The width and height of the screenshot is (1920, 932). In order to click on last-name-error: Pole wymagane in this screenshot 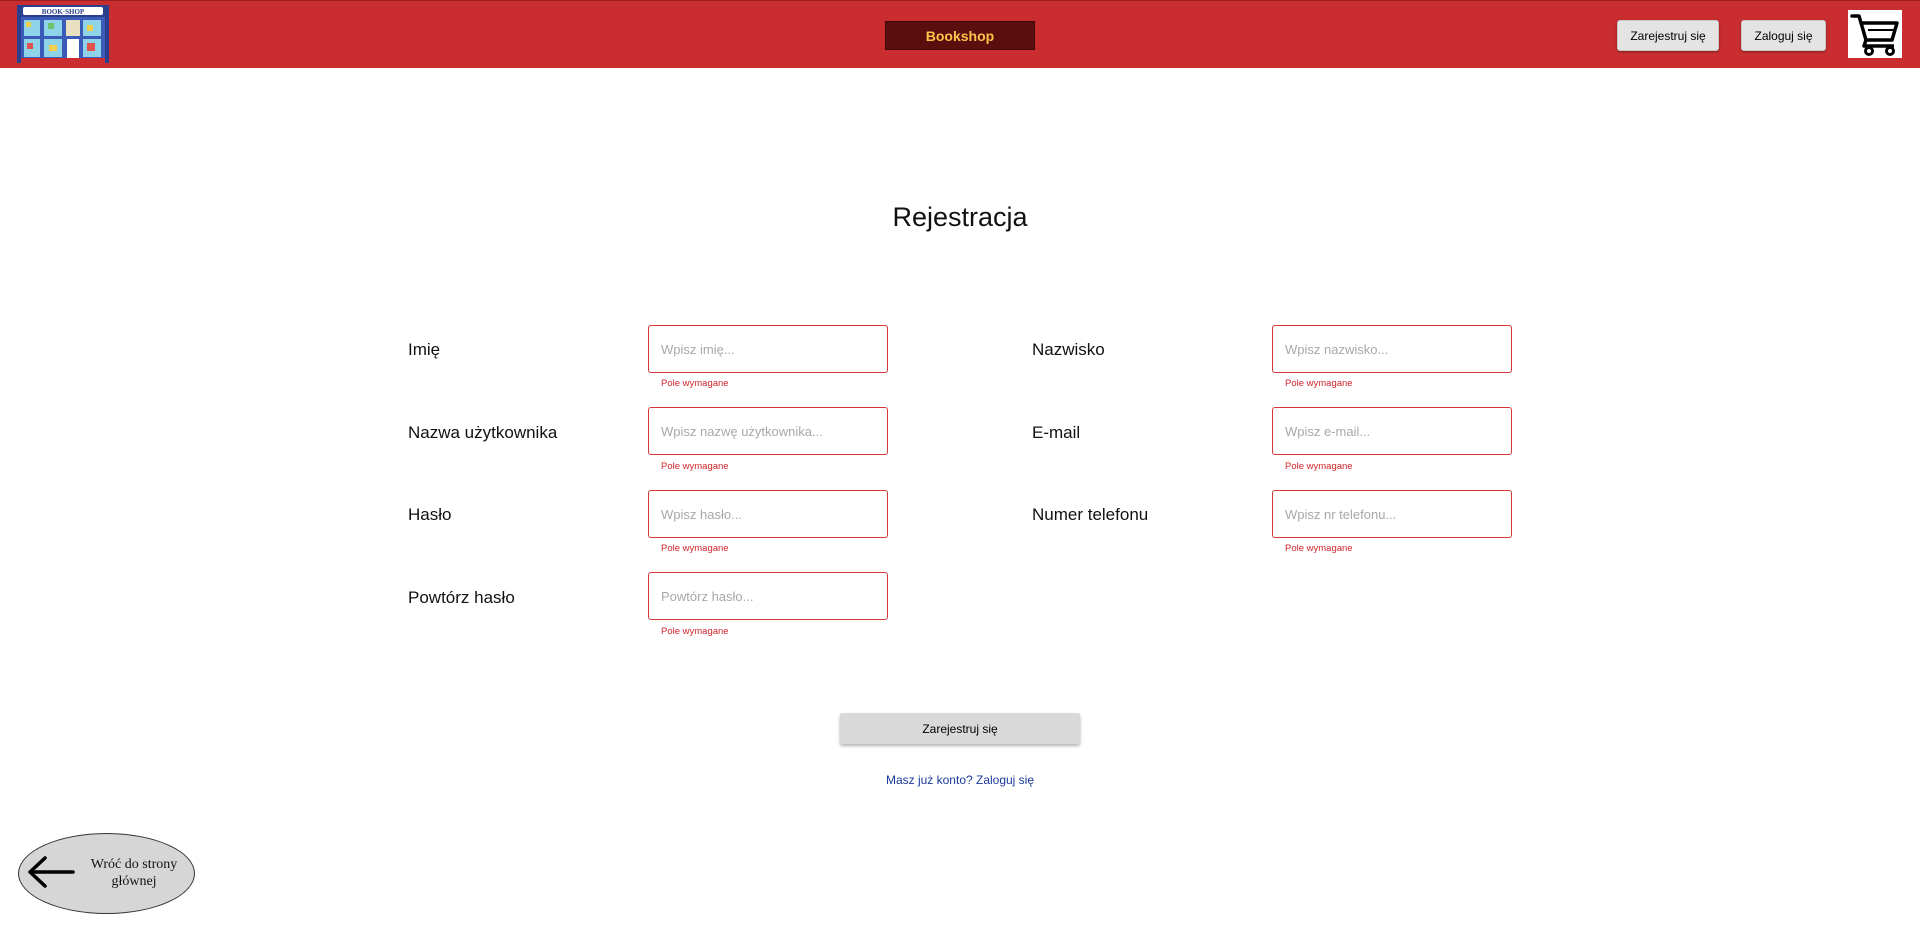, I will do `click(1319, 383)`.